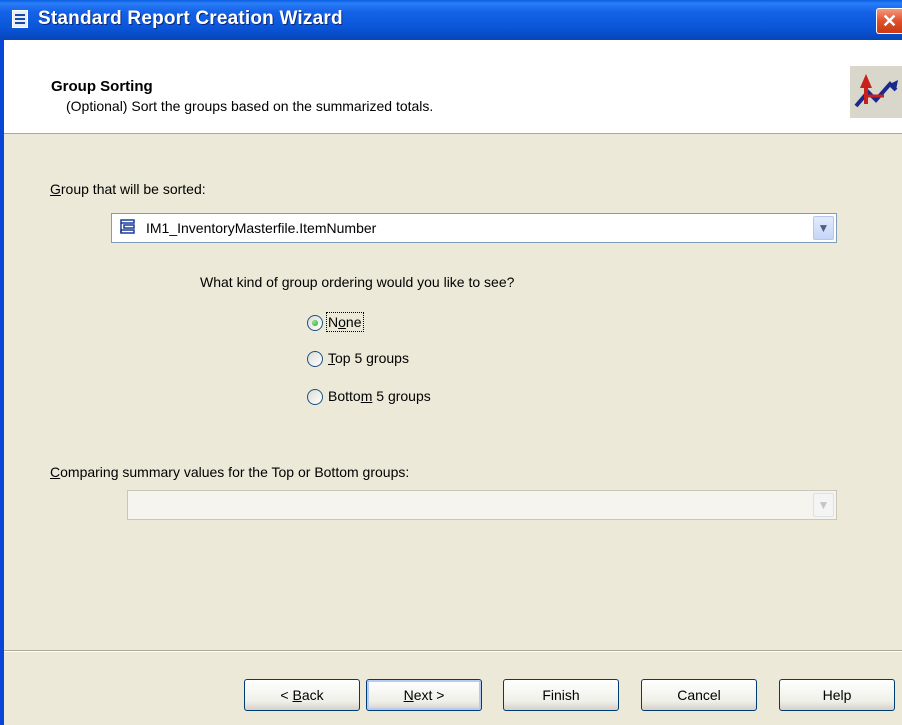 This screenshot has height=725, width=902. What do you see at coordinates (102, 86) in the screenshot?
I see `step-title: Group Sorting` at bounding box center [102, 86].